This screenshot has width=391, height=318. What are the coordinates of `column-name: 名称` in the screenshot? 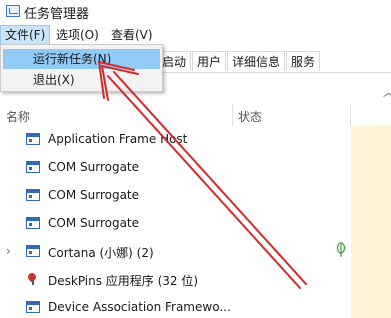 It's located at (18, 116).